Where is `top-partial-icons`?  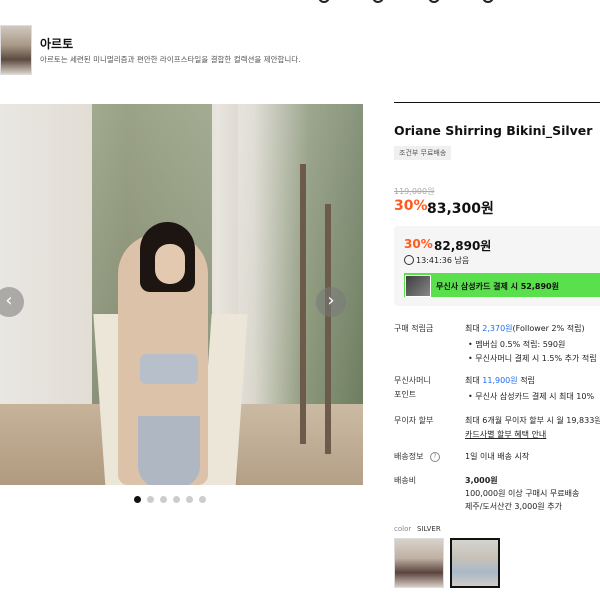
top-partial-icons is located at coordinates (410, 4).